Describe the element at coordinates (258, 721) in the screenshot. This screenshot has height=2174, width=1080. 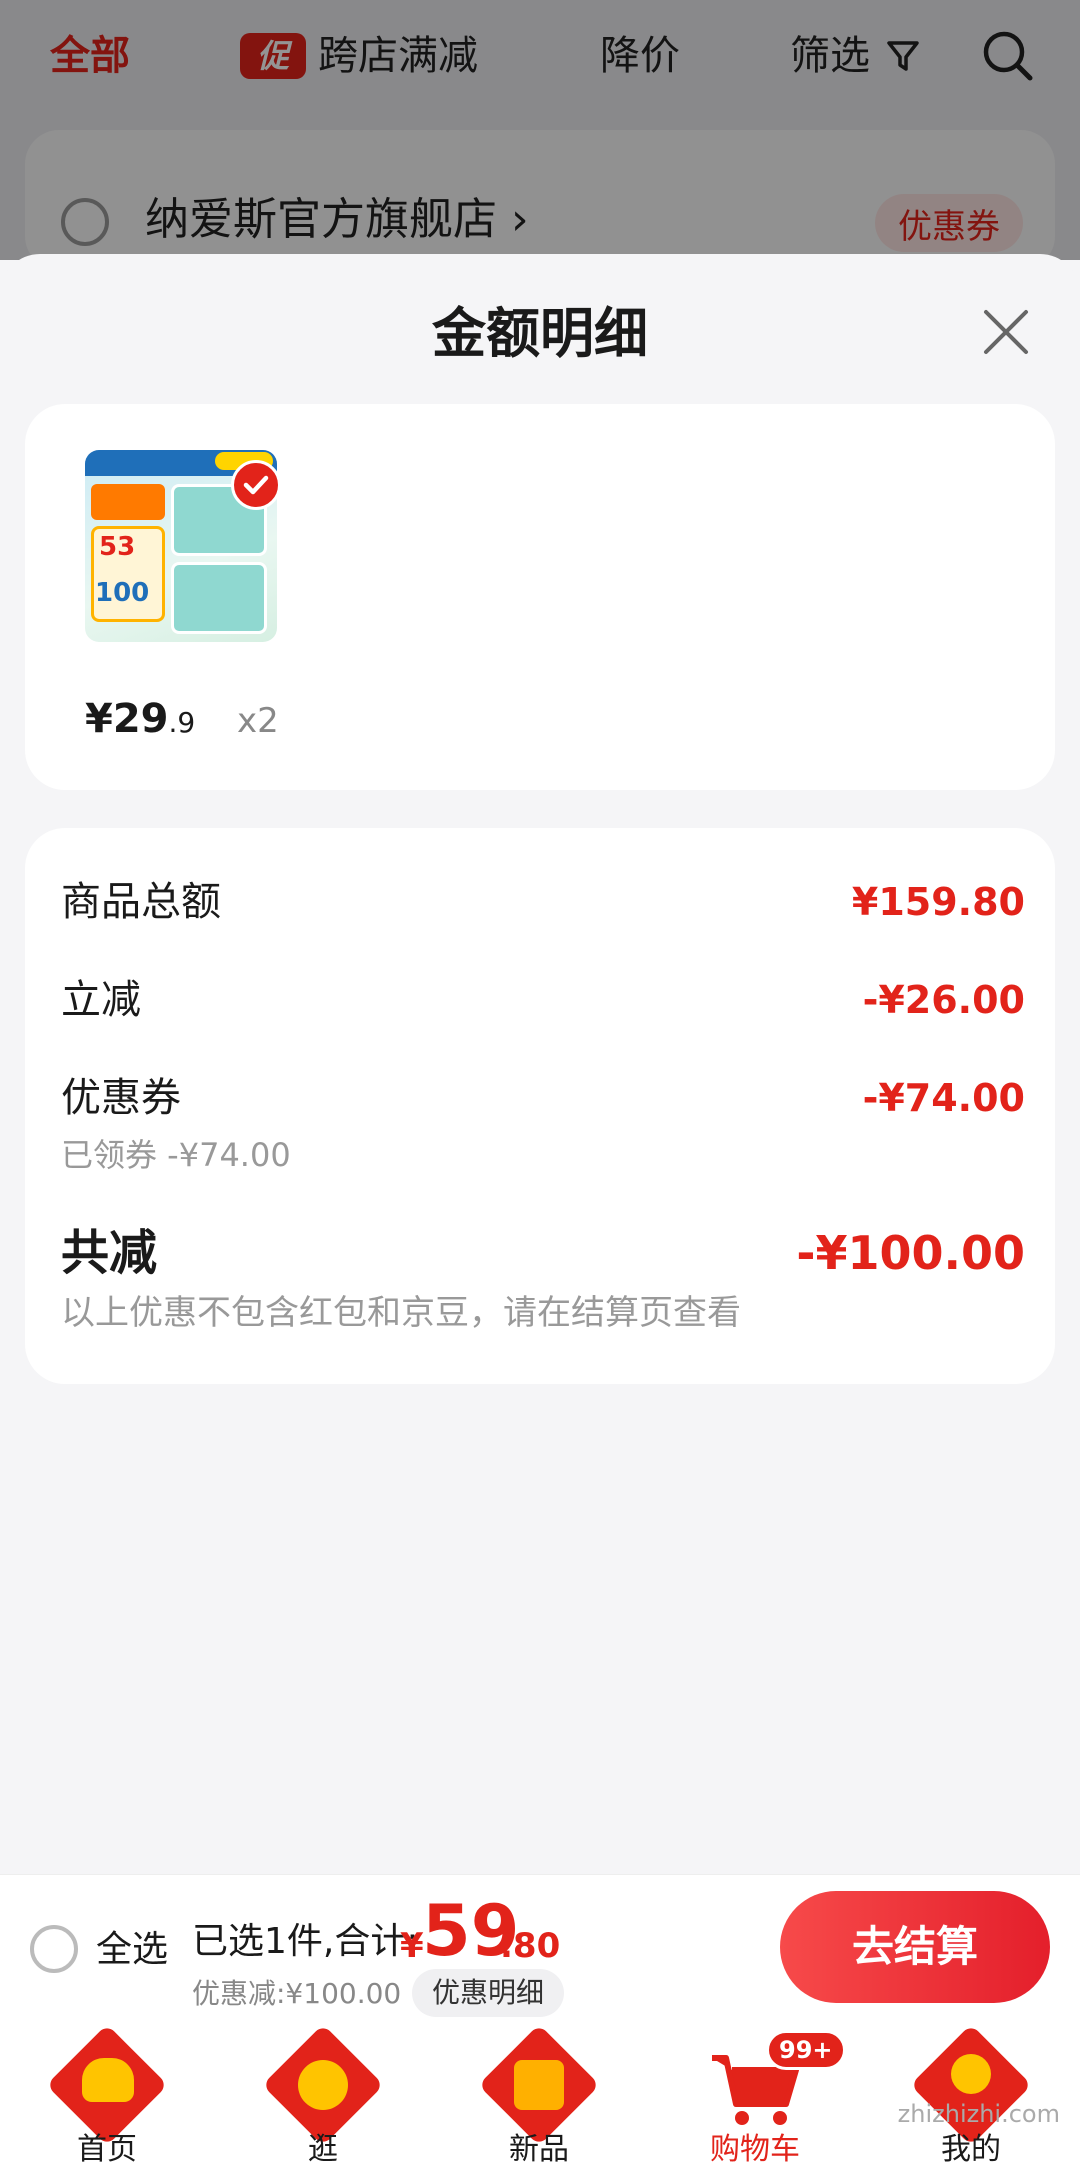
I see `product-quantity: x2` at that location.